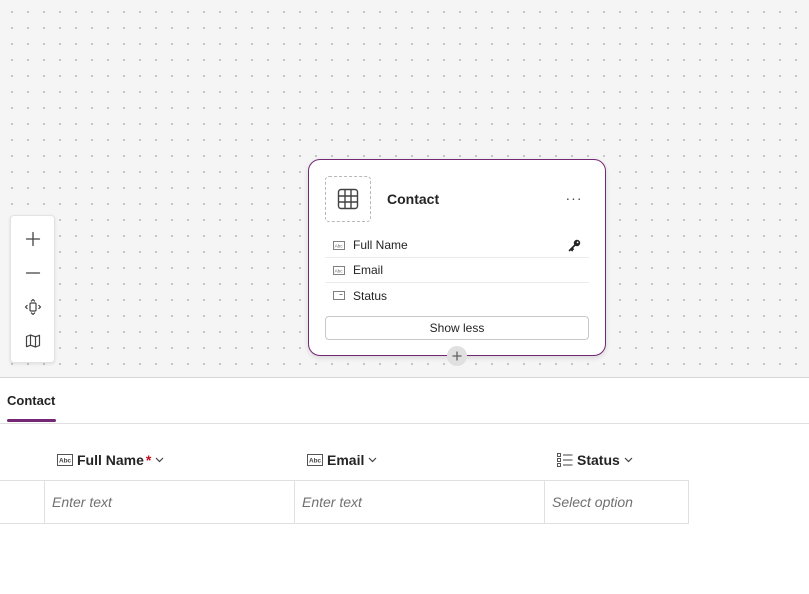 This screenshot has width=809, height=594. What do you see at coordinates (423, 502) in the screenshot?
I see `email-input` at bounding box center [423, 502].